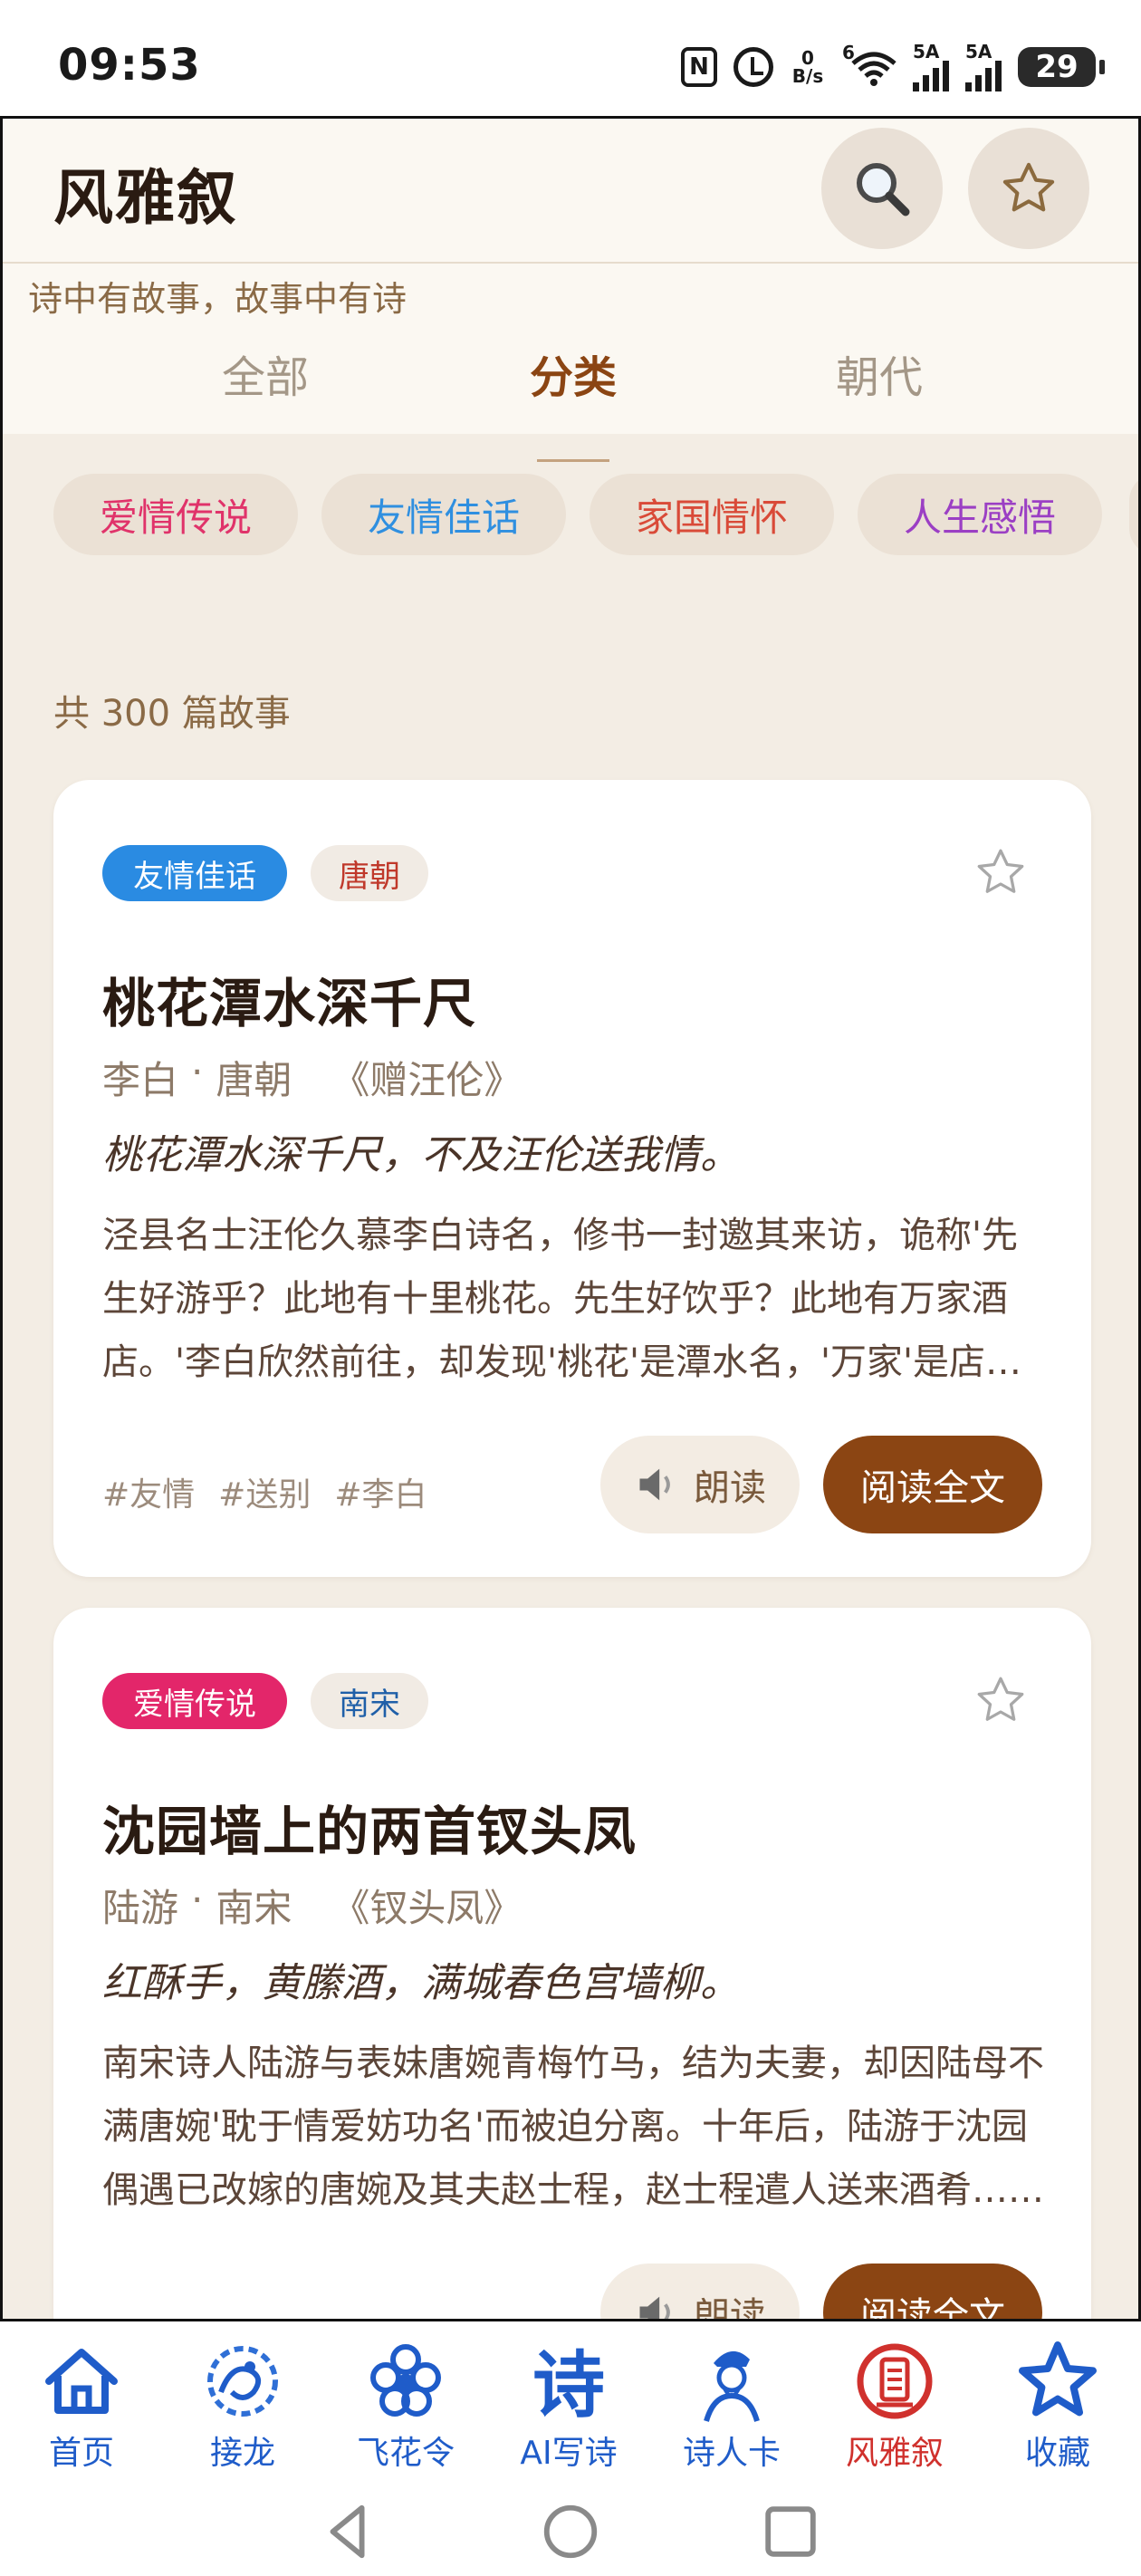 The width and height of the screenshot is (1141, 2576). Describe the element at coordinates (421, 1983) in the screenshot. I see `poem-quote: 红酥手，黄縢酒，满城春色宫墙柳。` at that location.